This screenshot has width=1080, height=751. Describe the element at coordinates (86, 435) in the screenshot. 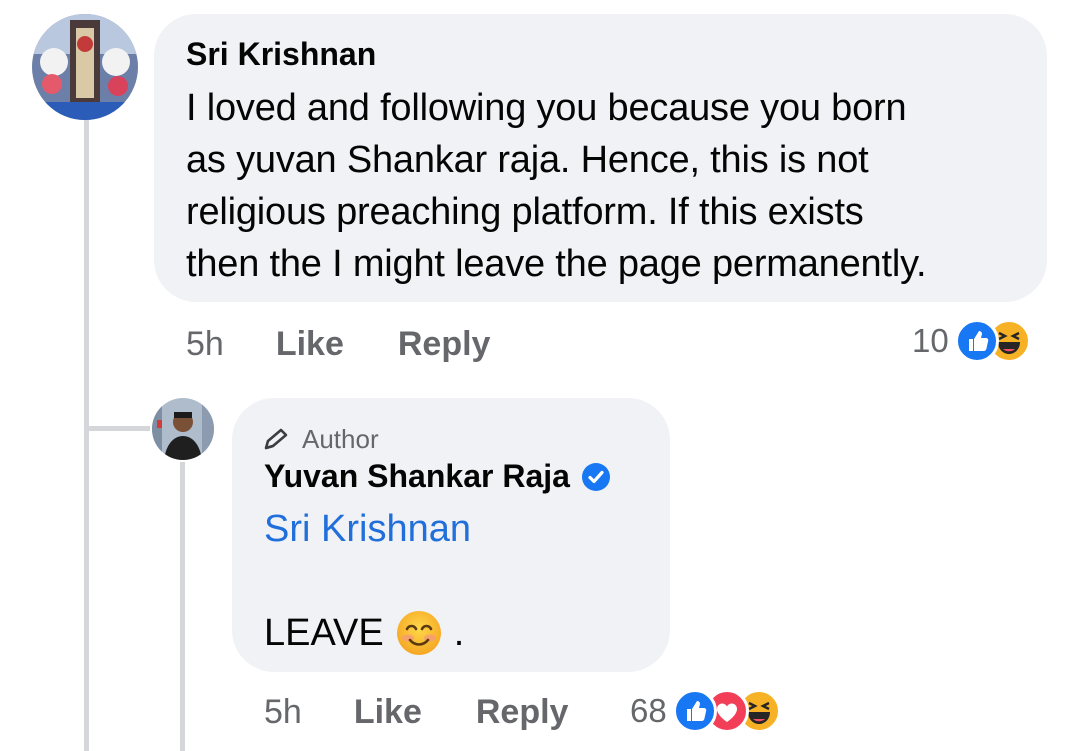

I see `thread-line-main` at that location.